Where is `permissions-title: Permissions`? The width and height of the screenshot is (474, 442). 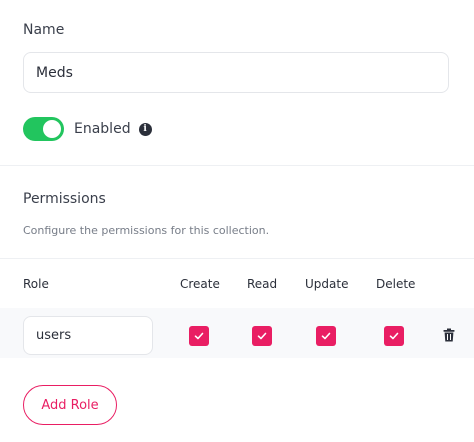
permissions-title: Permissions is located at coordinates (64, 199).